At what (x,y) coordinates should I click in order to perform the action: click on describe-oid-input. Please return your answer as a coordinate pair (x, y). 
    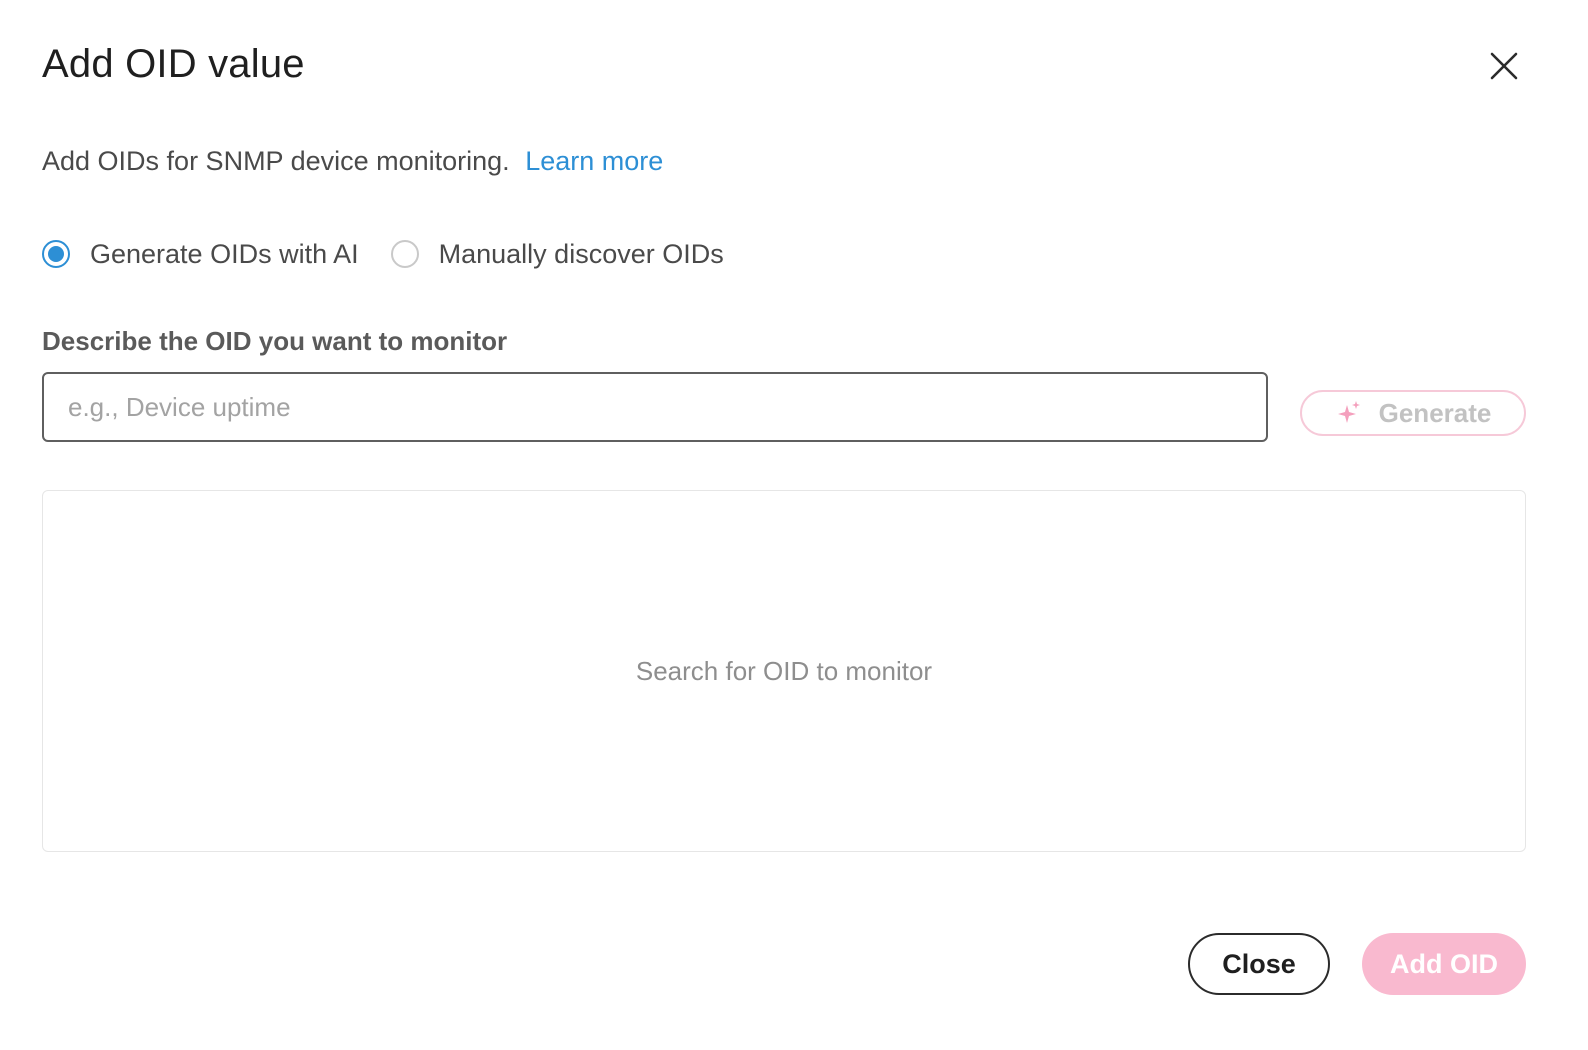
    Looking at the image, I should click on (655, 407).